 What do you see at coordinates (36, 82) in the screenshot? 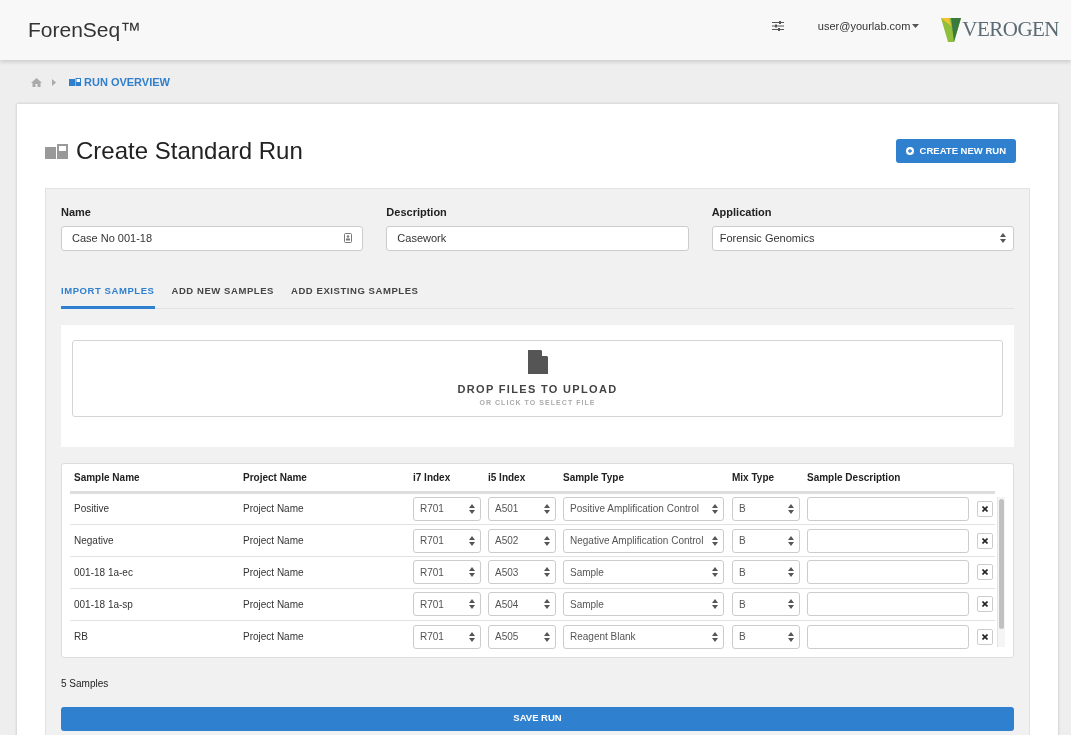
I see `home-icon` at bounding box center [36, 82].